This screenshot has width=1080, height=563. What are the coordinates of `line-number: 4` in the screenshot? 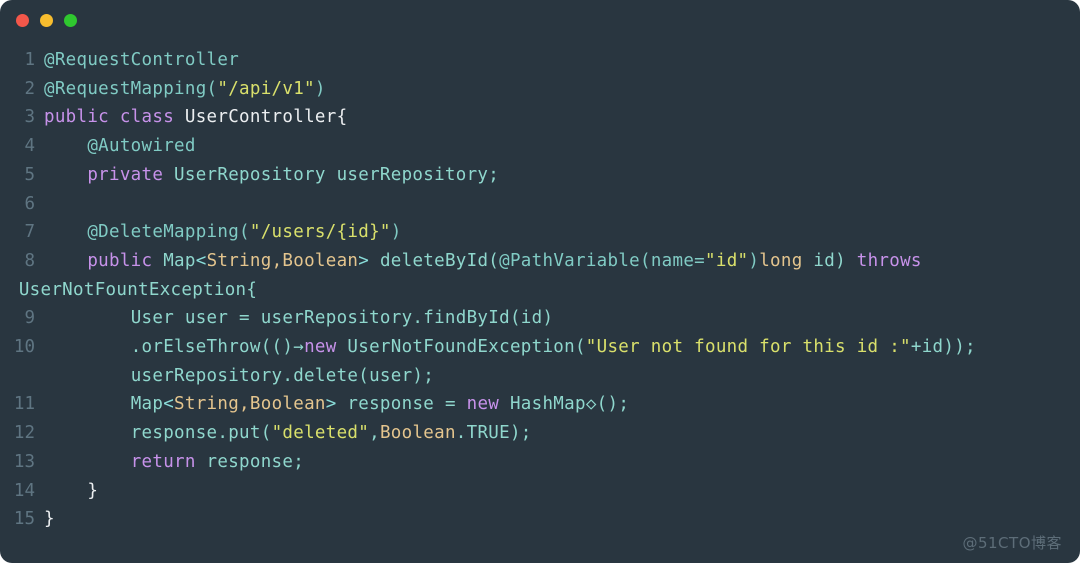 It's located at (29, 146).